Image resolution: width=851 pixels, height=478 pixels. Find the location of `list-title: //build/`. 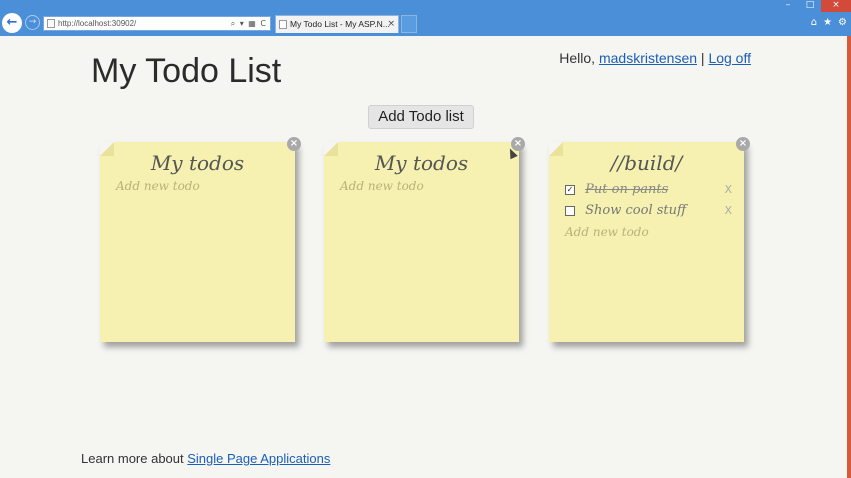

list-title: //build/ is located at coordinates (646, 163).